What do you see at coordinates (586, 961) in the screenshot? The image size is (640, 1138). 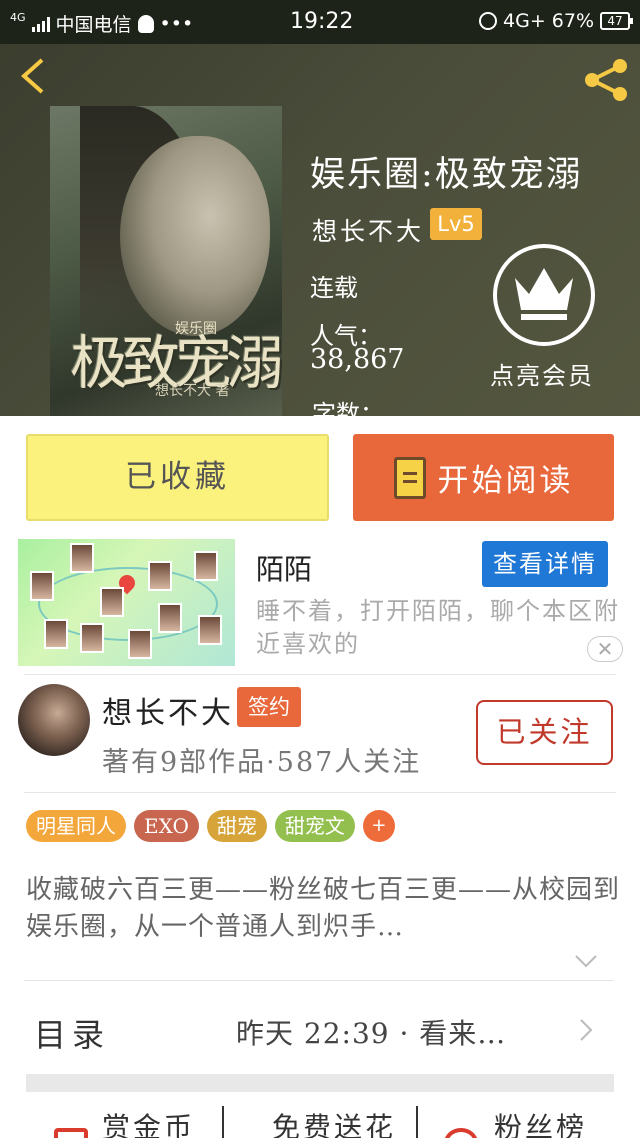 I see `chevron-down-icon` at bounding box center [586, 961].